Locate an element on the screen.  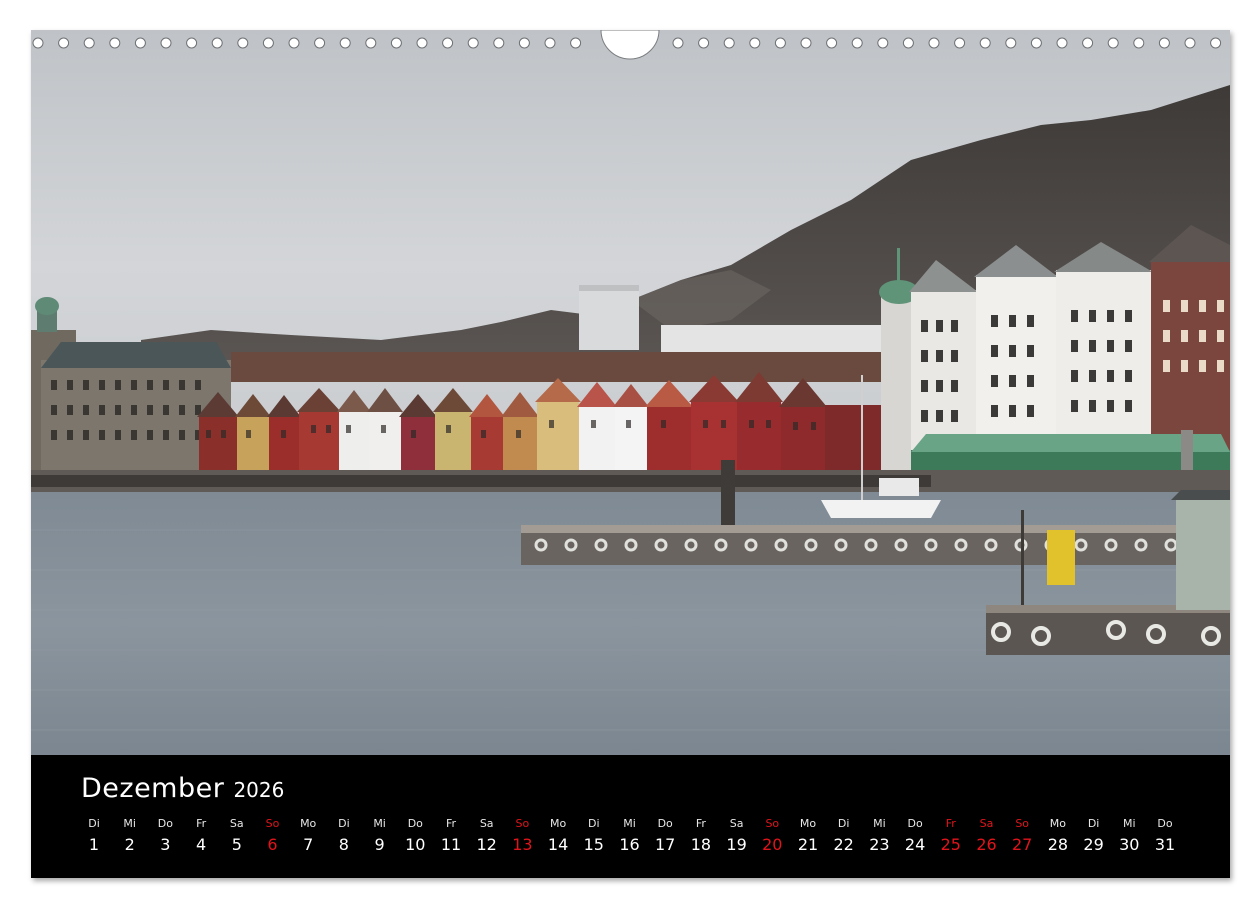
spiral-binding is located at coordinates (630, 44).